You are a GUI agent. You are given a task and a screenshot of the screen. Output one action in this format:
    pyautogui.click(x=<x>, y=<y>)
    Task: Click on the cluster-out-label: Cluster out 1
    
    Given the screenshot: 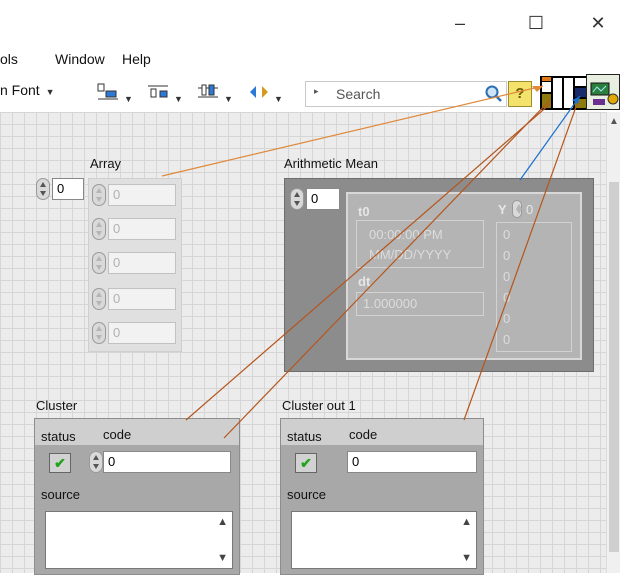 What is the action you would take?
    pyautogui.click(x=319, y=405)
    